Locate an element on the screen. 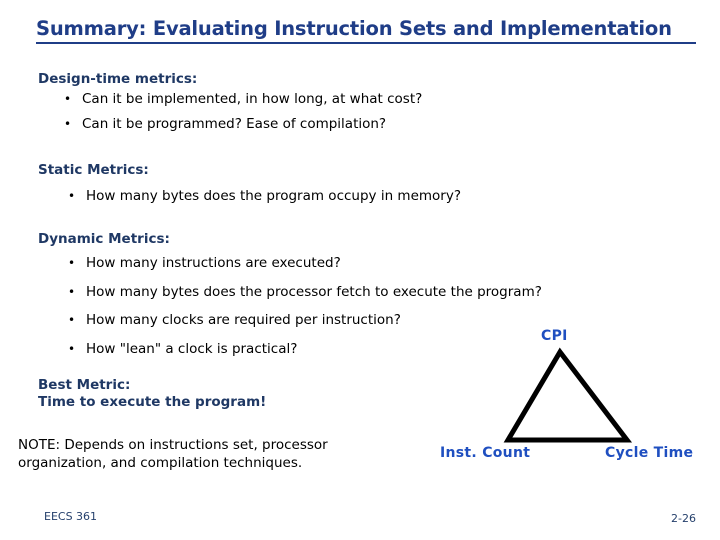 The image size is (720, 540). performance-triangle-diagram: CPI Inst. Count Cycle Time is located at coordinates (575, 400).